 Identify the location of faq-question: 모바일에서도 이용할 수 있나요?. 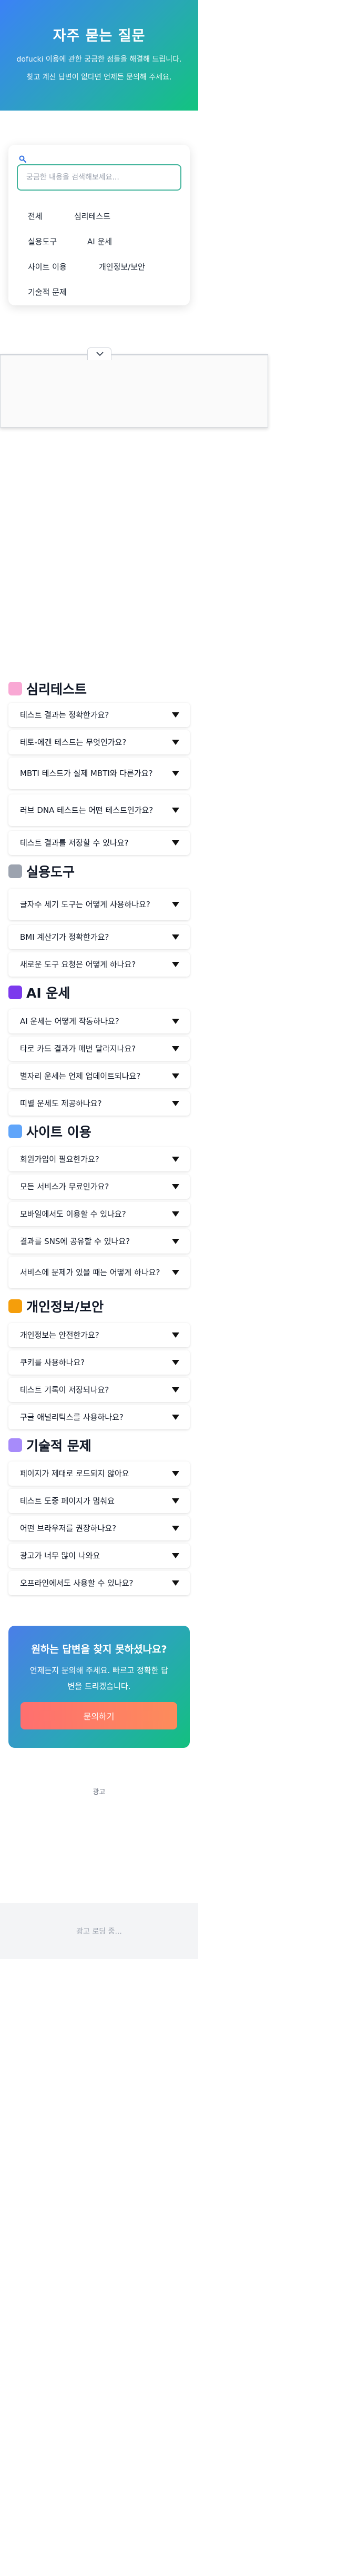
(99, 1214).